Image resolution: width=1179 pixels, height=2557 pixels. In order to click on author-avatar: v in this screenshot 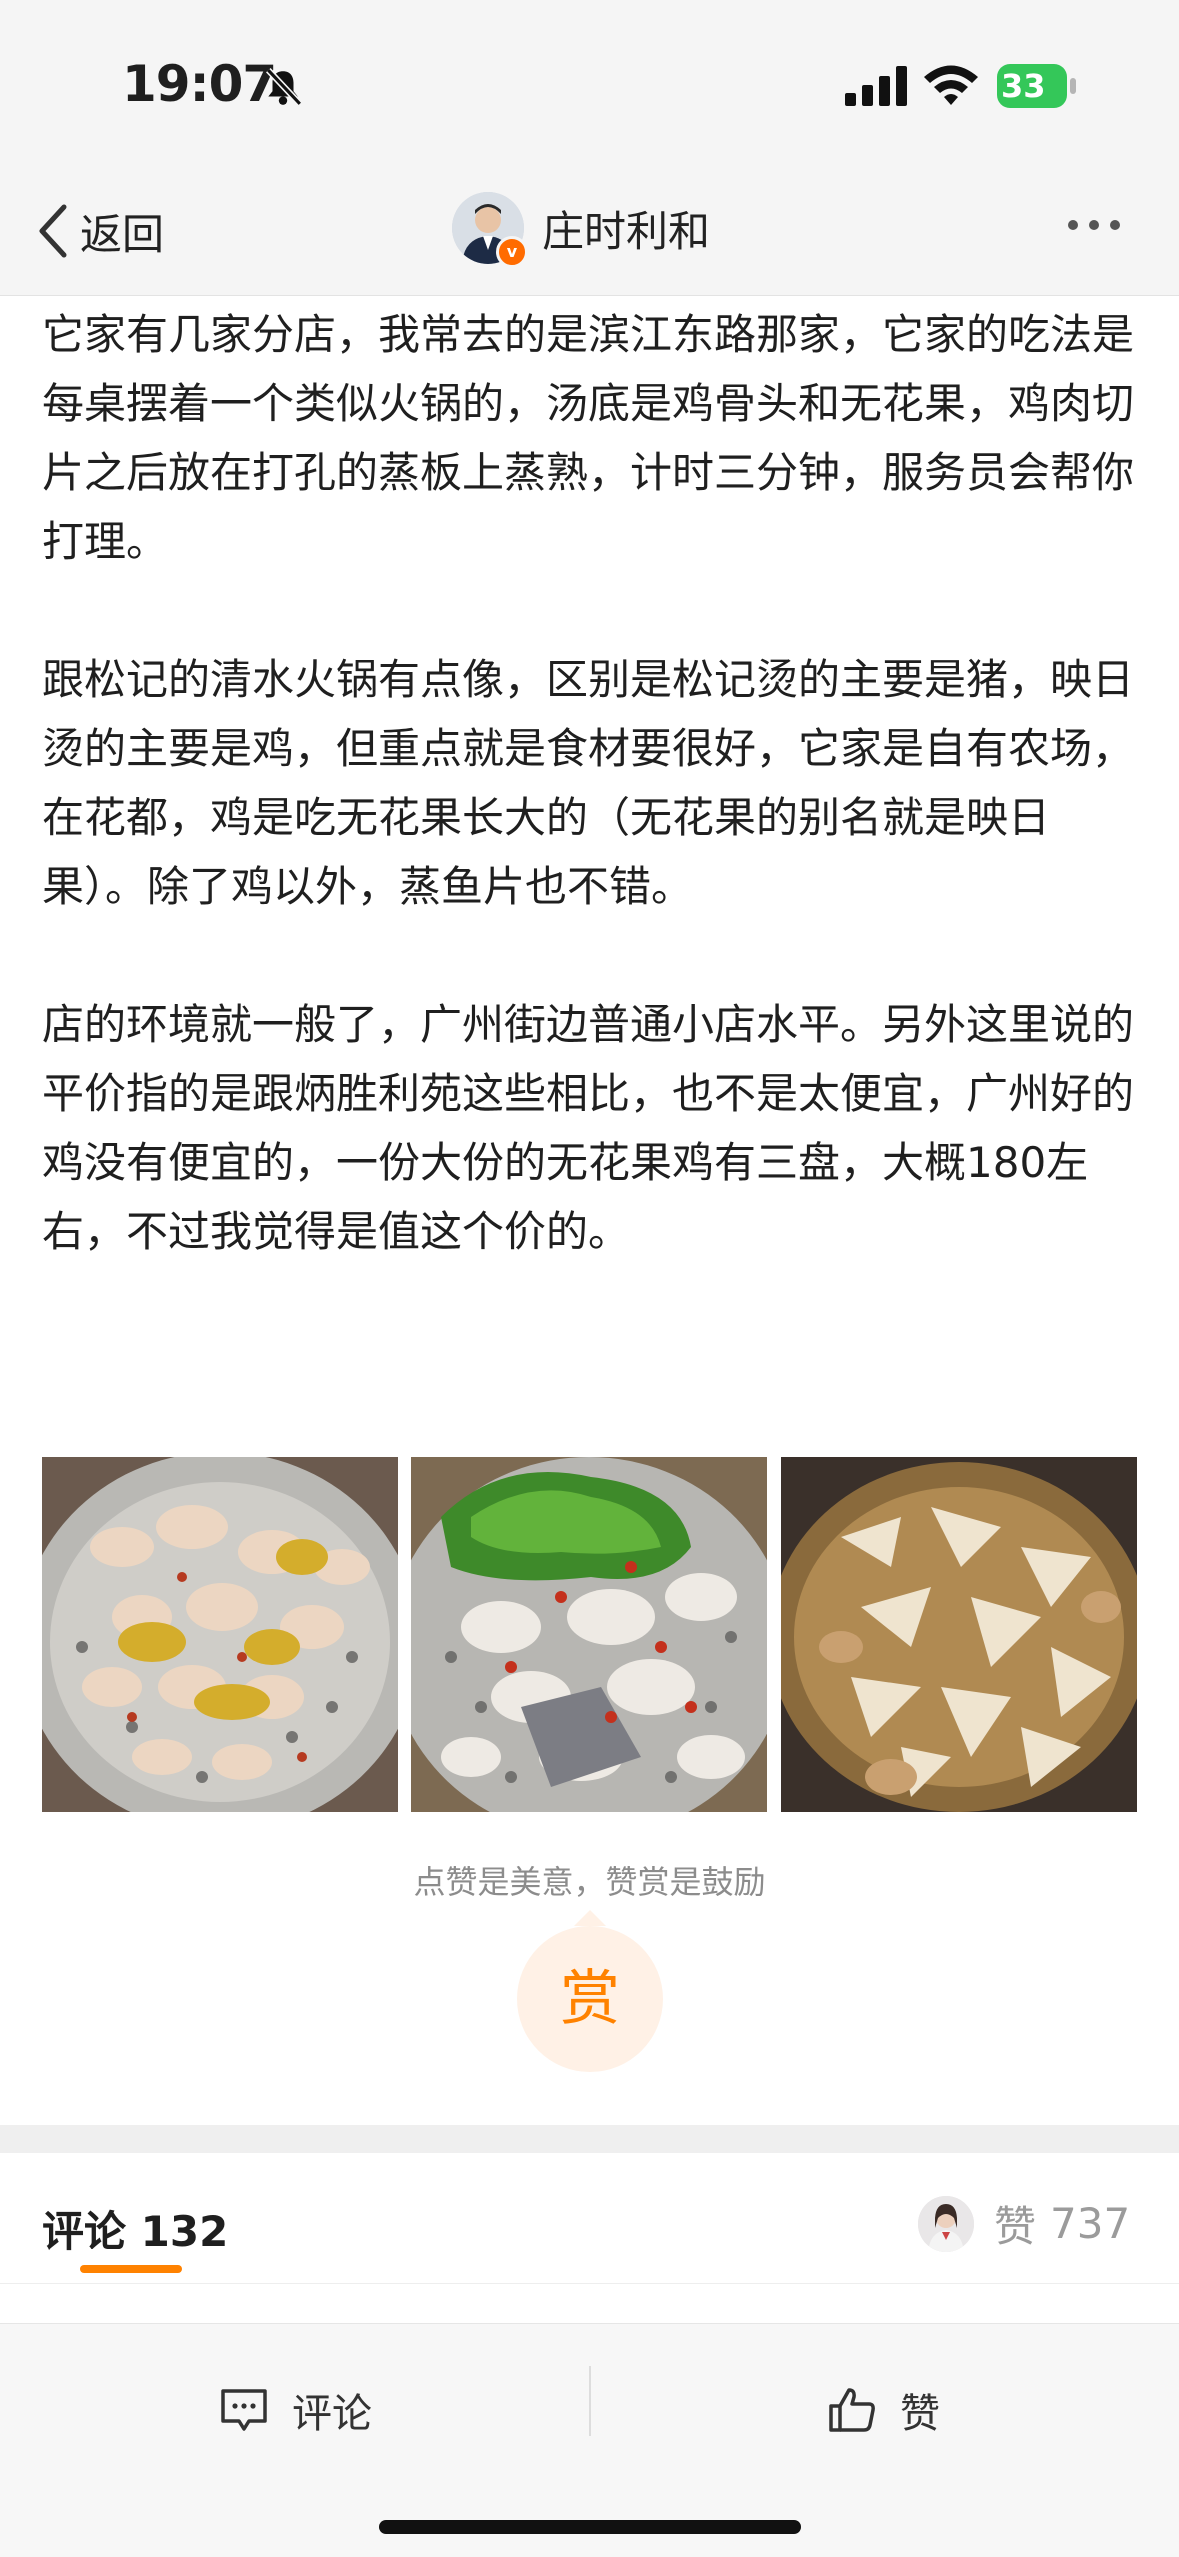, I will do `click(490, 230)`.